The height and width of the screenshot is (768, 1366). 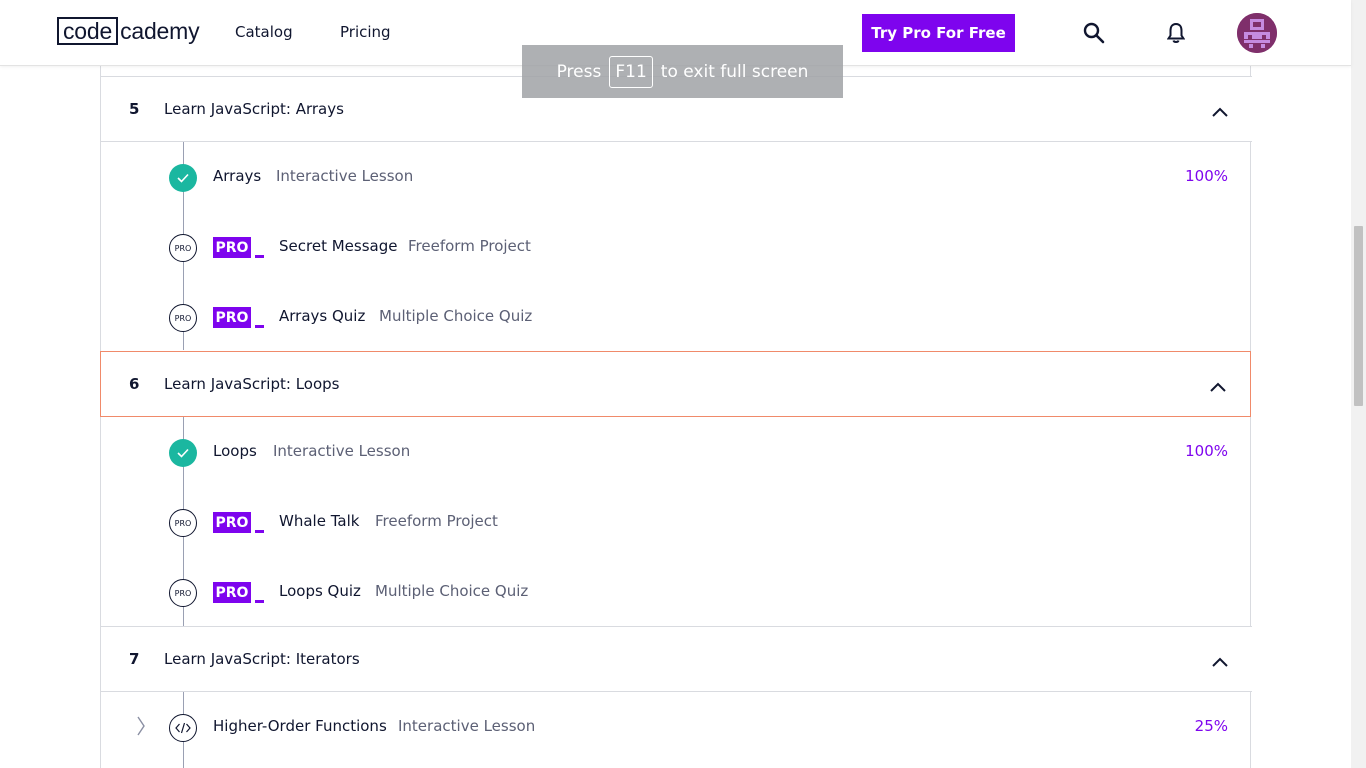 I want to click on module-number: 5, so click(x=134, y=109).